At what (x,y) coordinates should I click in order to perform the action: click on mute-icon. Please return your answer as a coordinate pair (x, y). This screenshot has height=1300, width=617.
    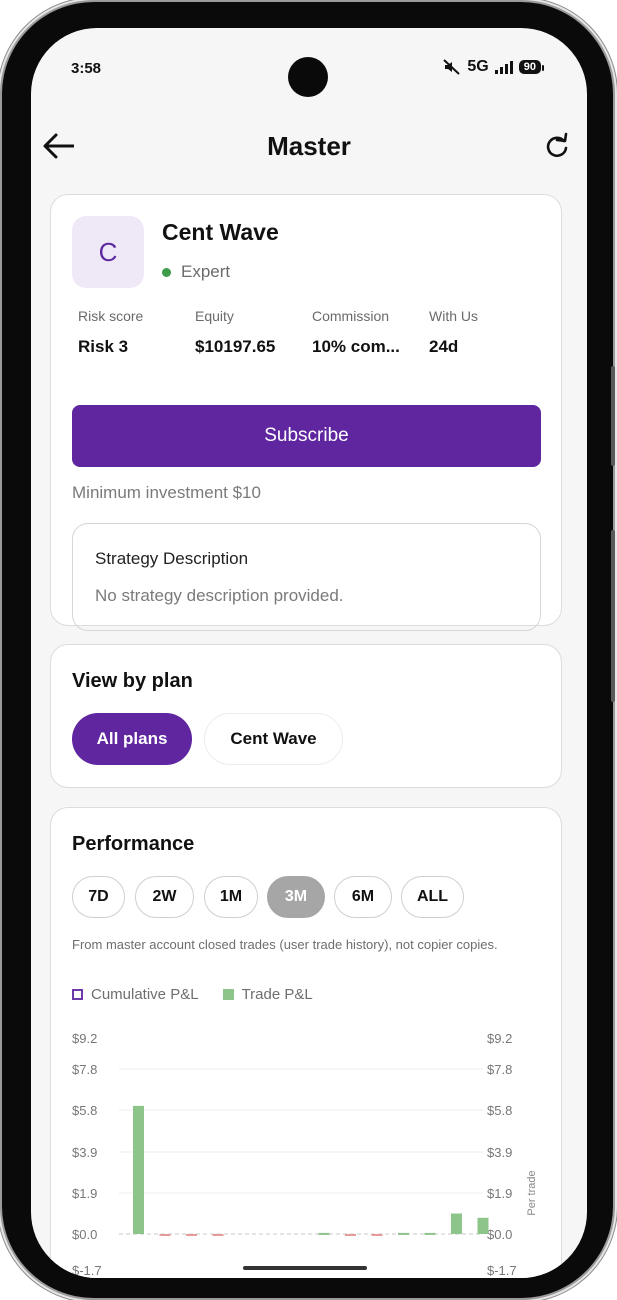
    Looking at the image, I should click on (452, 67).